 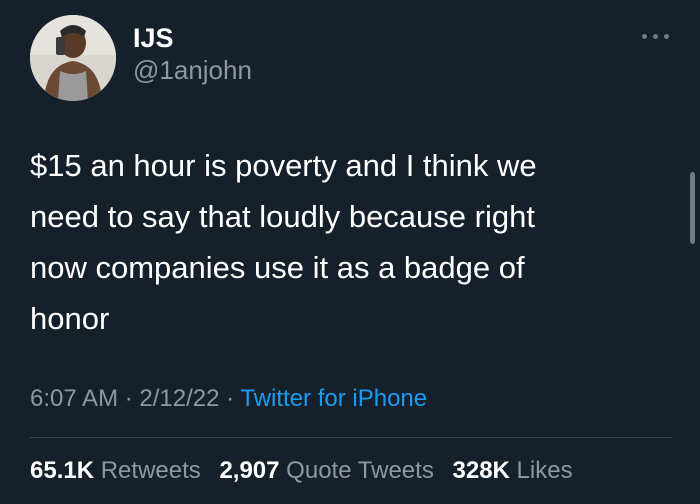 I want to click on more-horizontal-icon, so click(x=644, y=36).